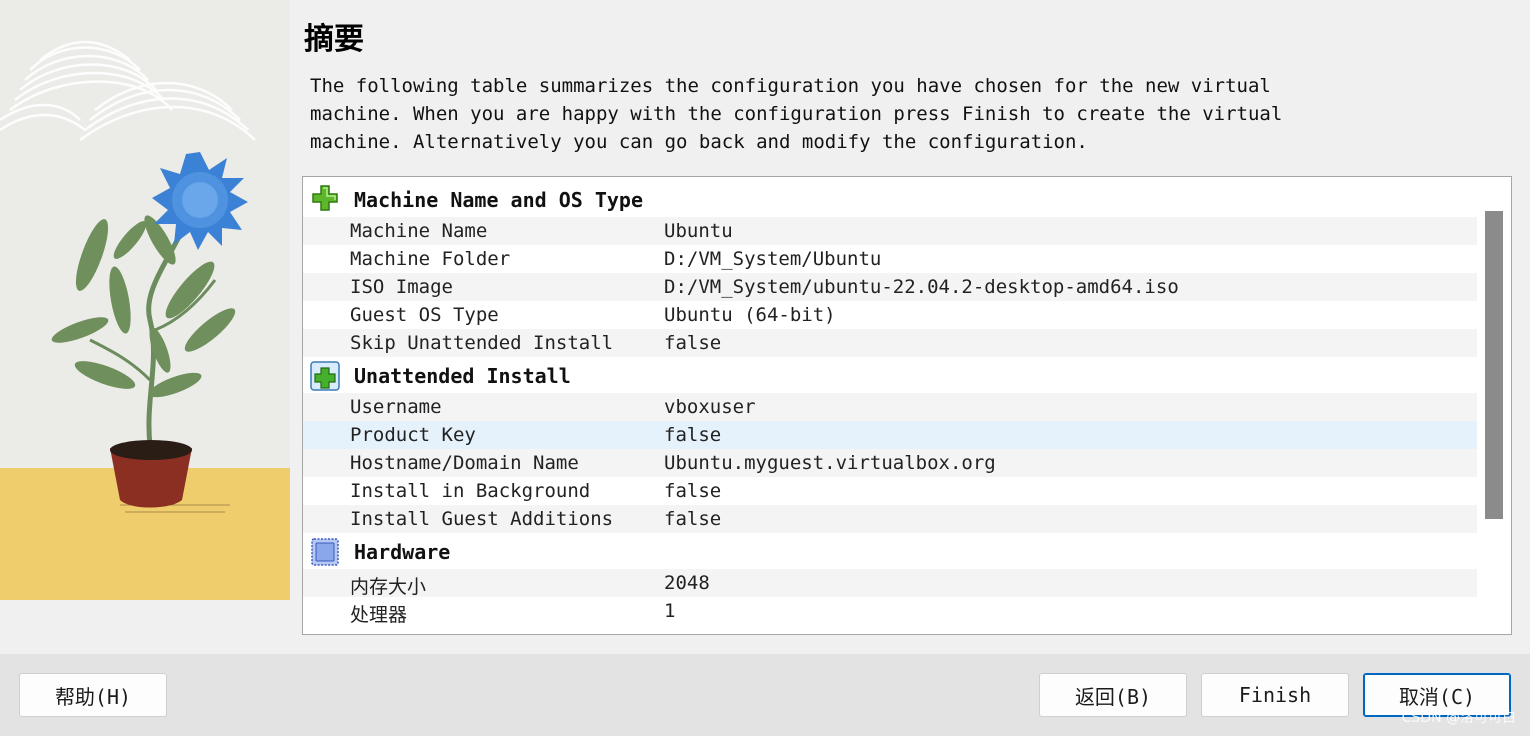 This screenshot has height=736, width=1530. What do you see at coordinates (890, 611) in the screenshot?
I see `summary-row: 处理器 1` at bounding box center [890, 611].